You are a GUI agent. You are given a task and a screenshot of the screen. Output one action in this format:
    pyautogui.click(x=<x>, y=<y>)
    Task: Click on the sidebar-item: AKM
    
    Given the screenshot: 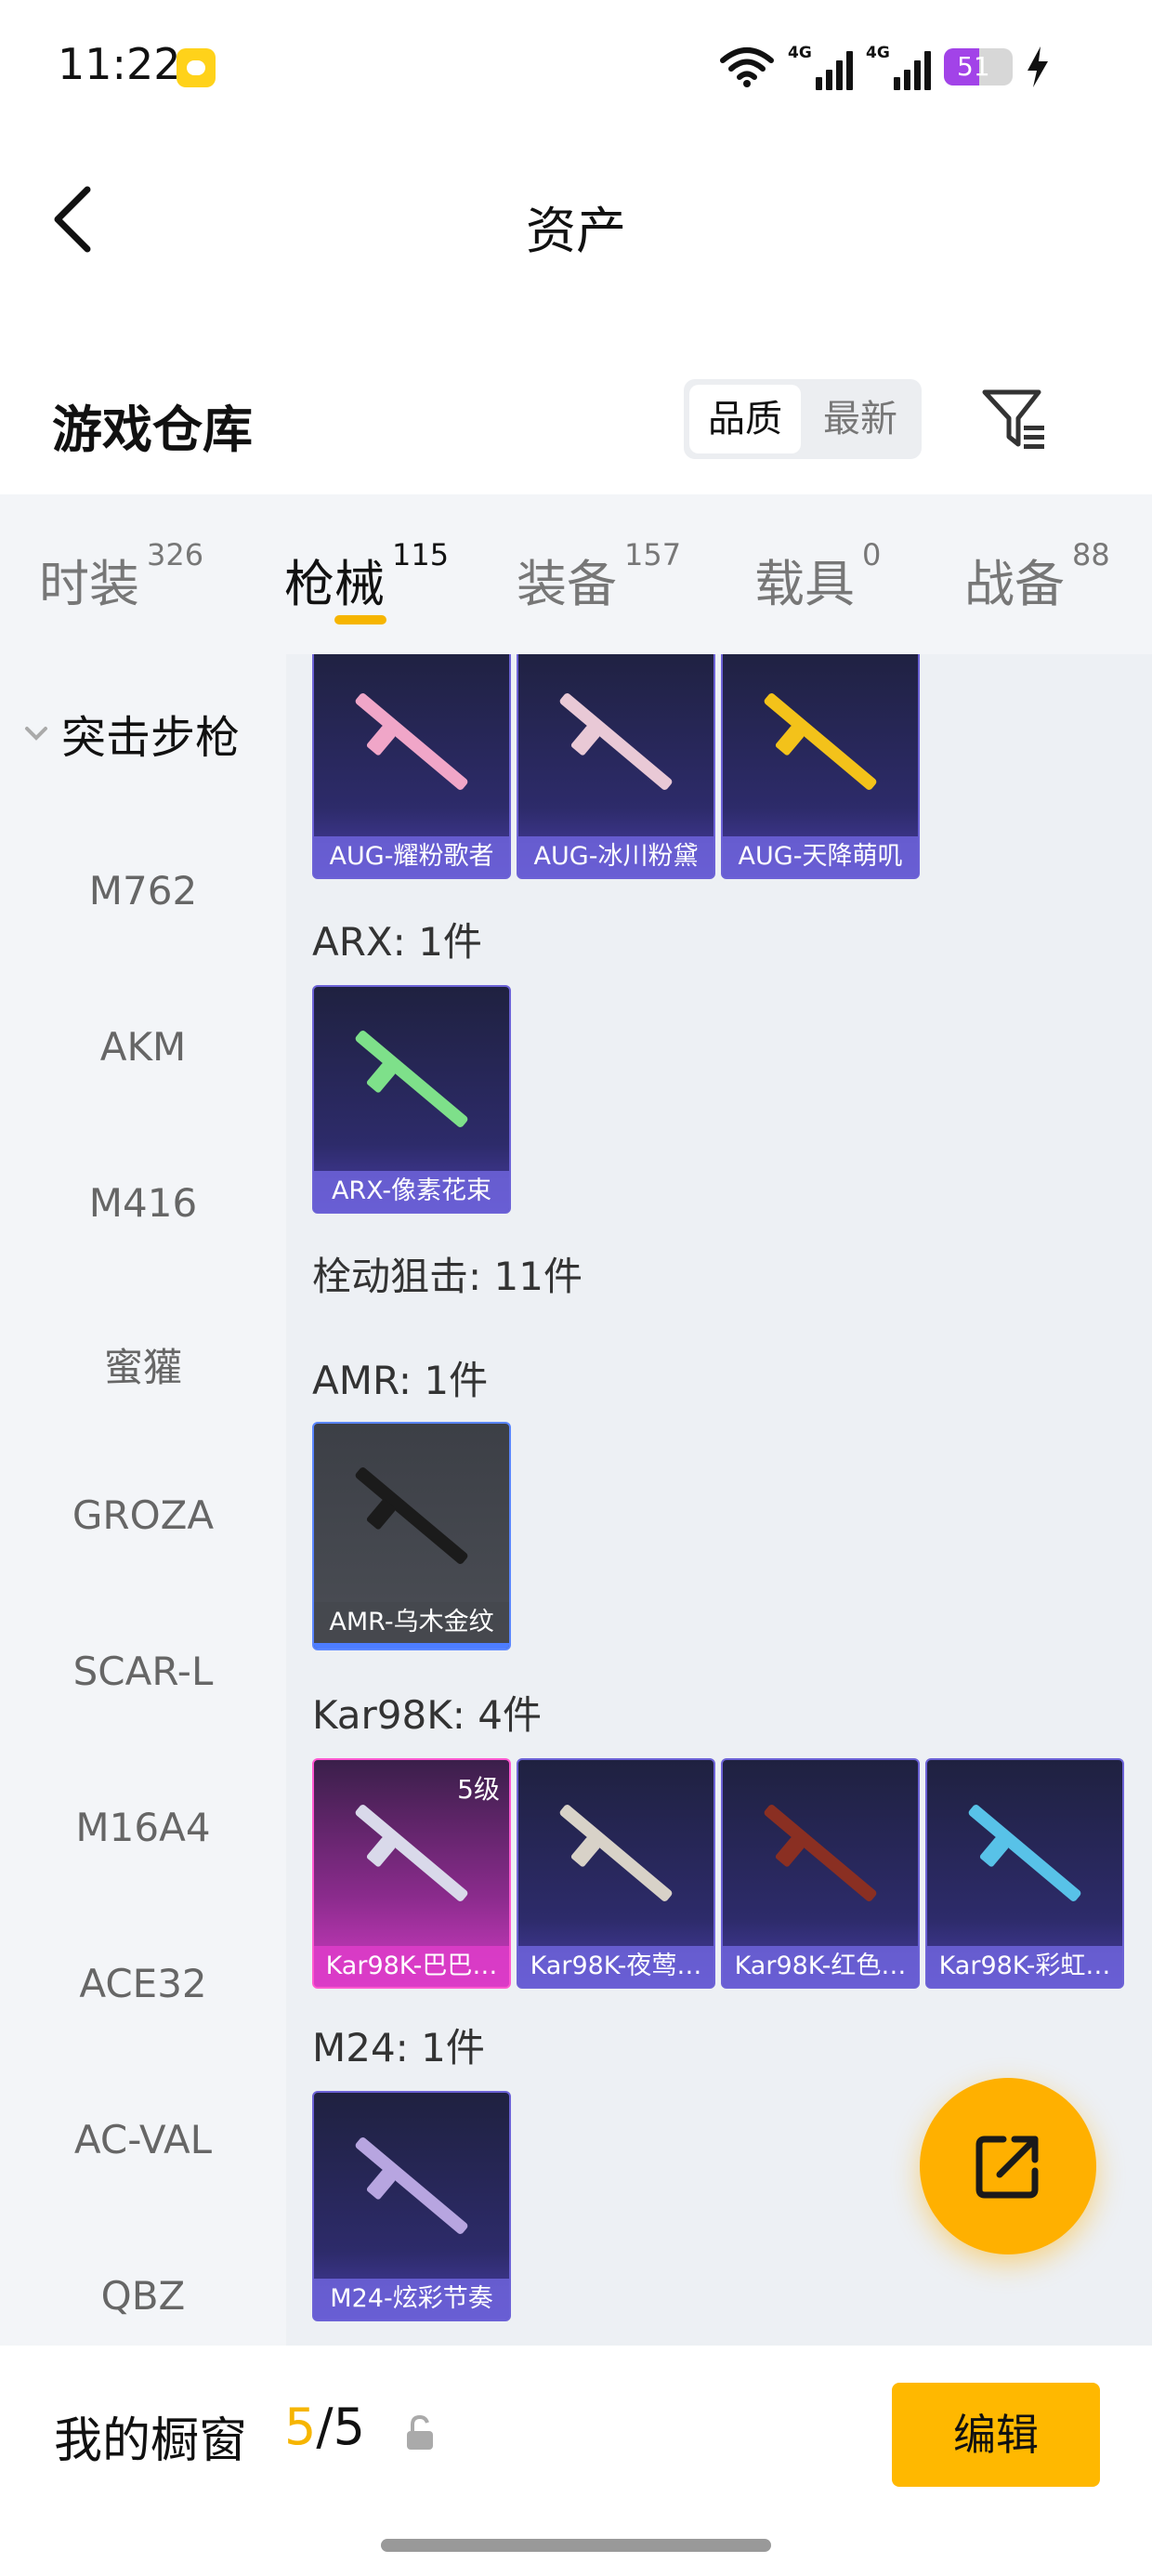 What is the action you would take?
    pyautogui.click(x=143, y=1047)
    